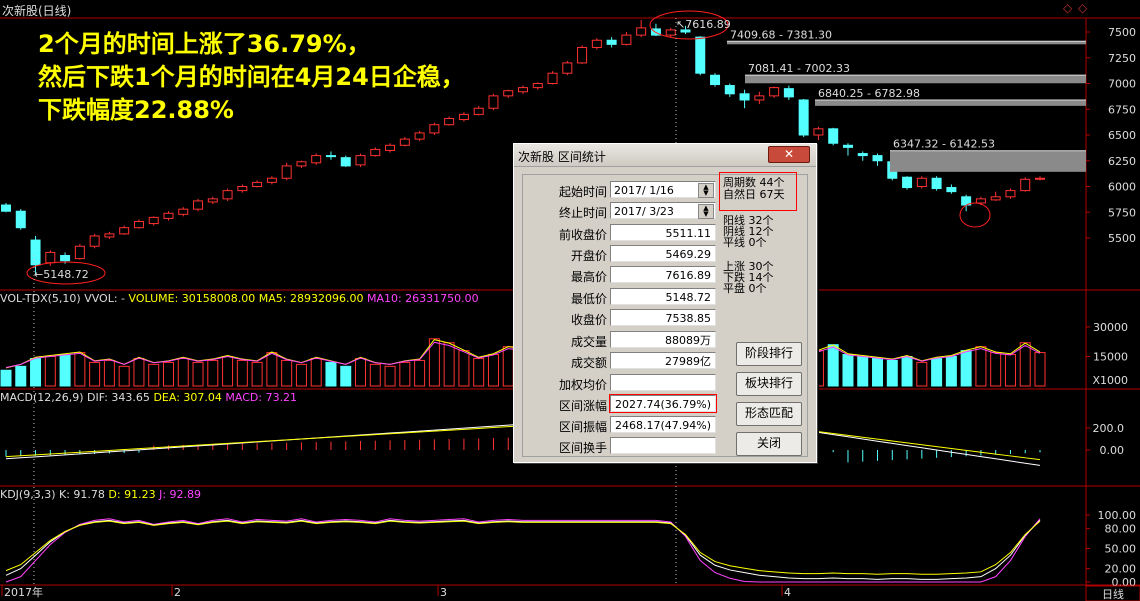  I want to click on kdj-tick-label: 80.00, so click(1121, 528).